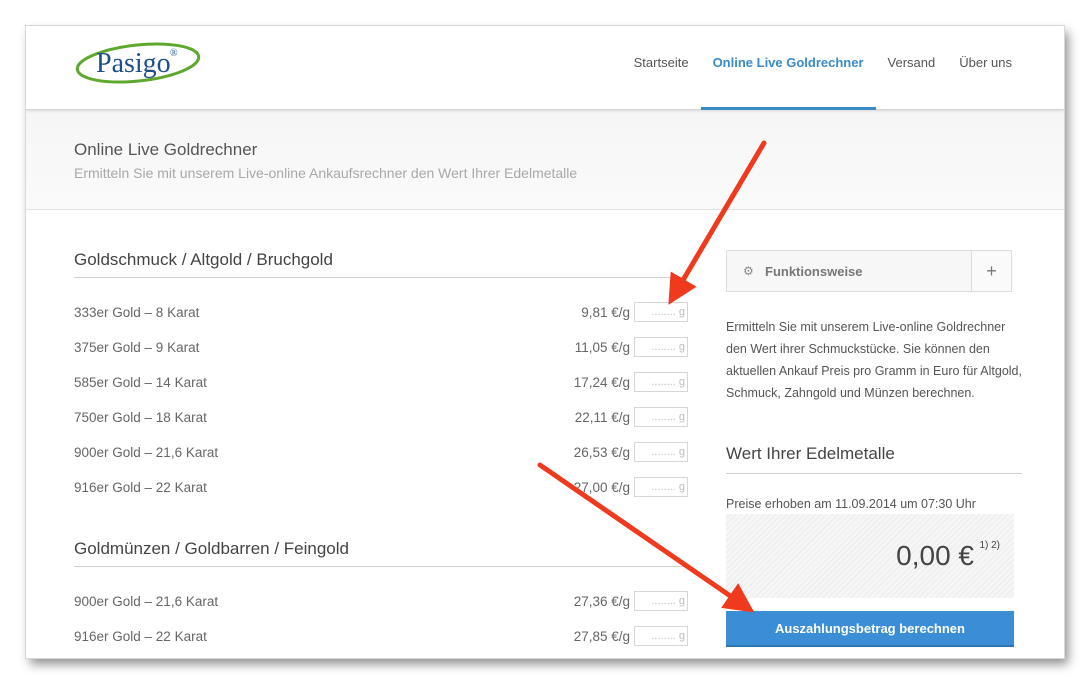 Image resolution: width=1090 pixels, height=684 pixels. I want to click on nav-item-startseite: Startseite, so click(661, 67).